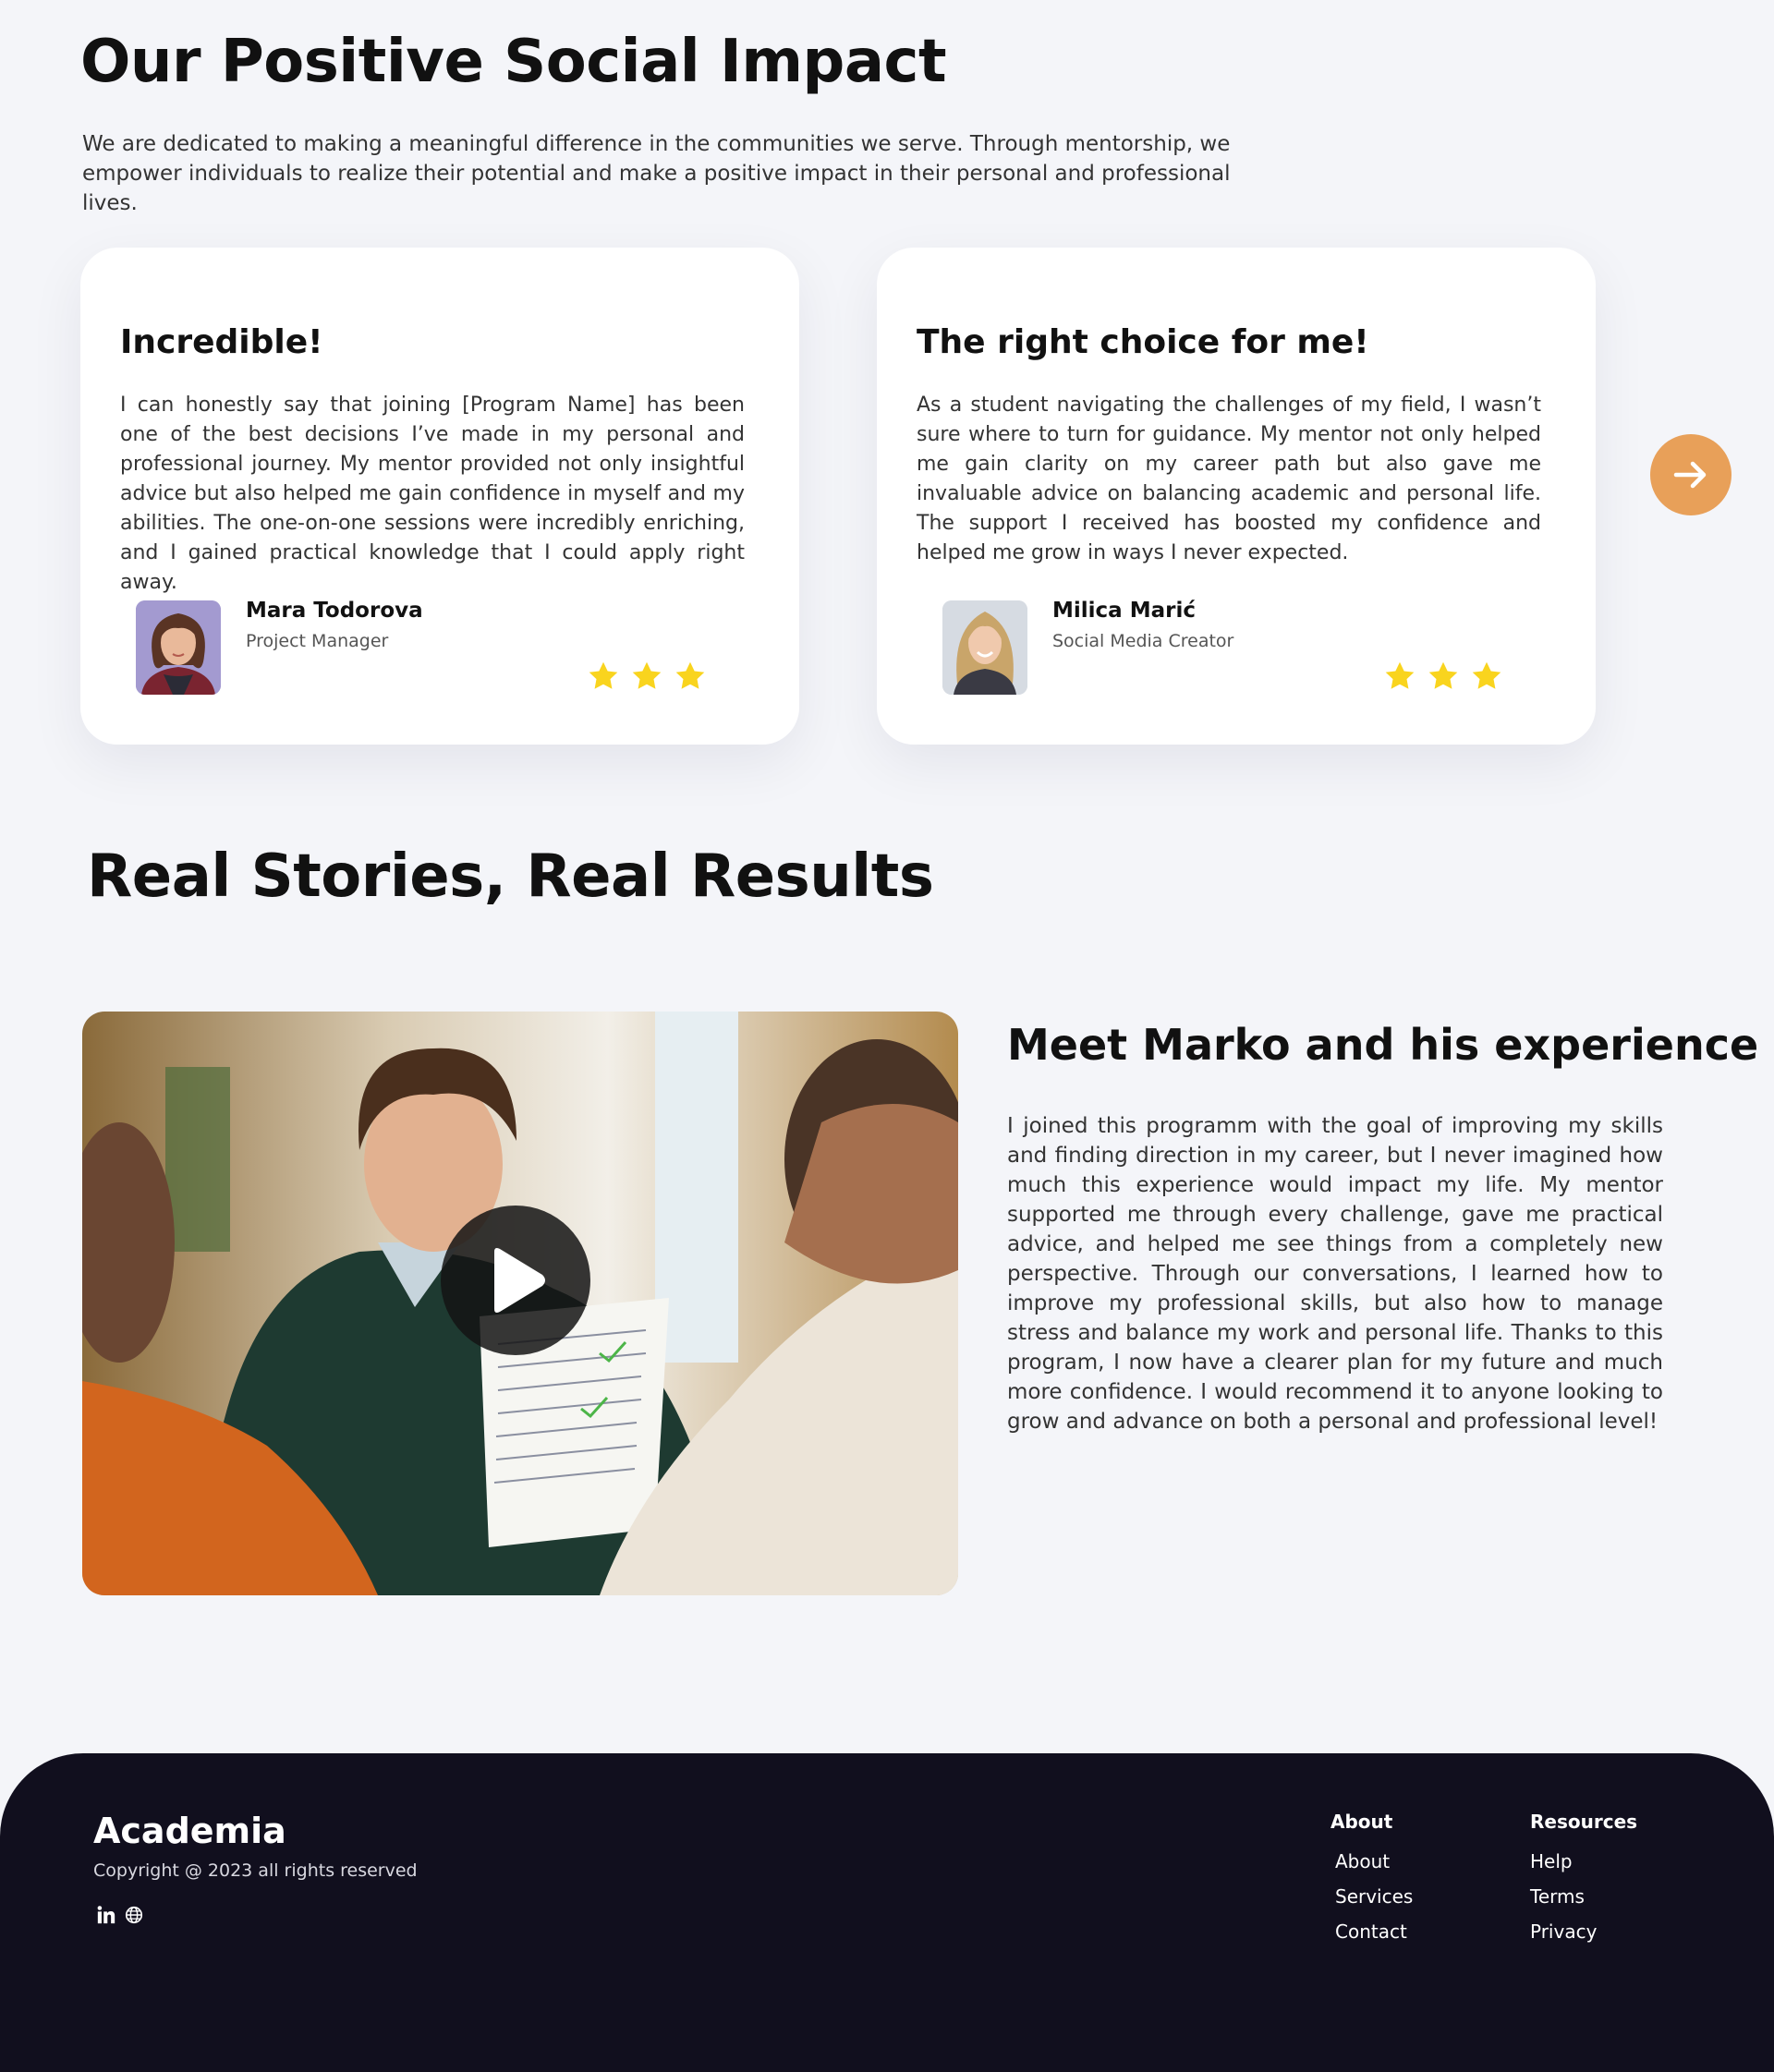 Image resolution: width=1774 pixels, height=2072 pixels. I want to click on arrow-right-icon, so click(1690, 475).